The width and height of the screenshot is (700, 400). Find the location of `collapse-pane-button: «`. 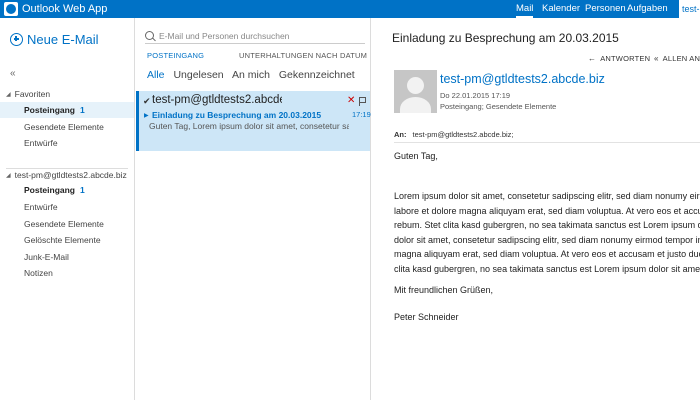

collapse-pane-button: « is located at coordinates (13, 73).